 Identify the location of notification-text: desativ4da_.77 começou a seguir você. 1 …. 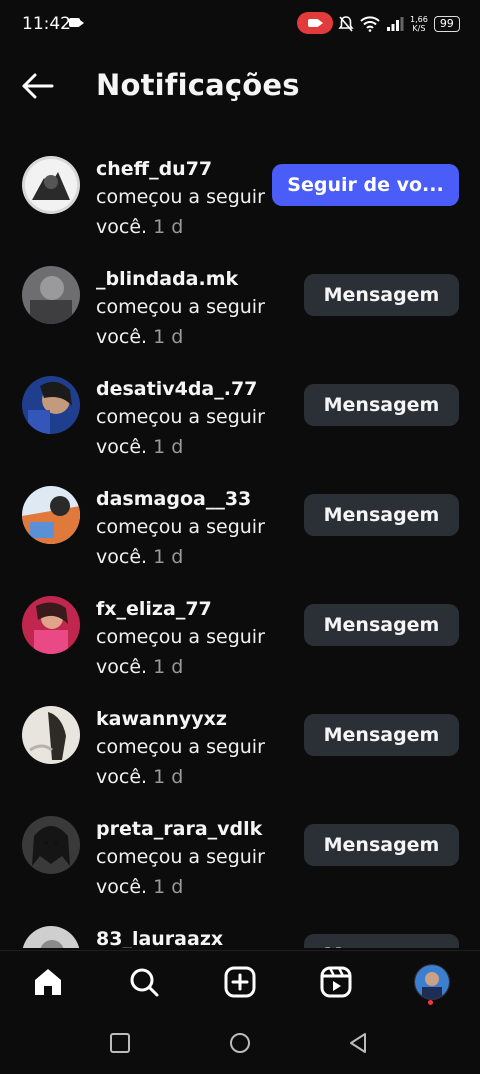
(196, 419).